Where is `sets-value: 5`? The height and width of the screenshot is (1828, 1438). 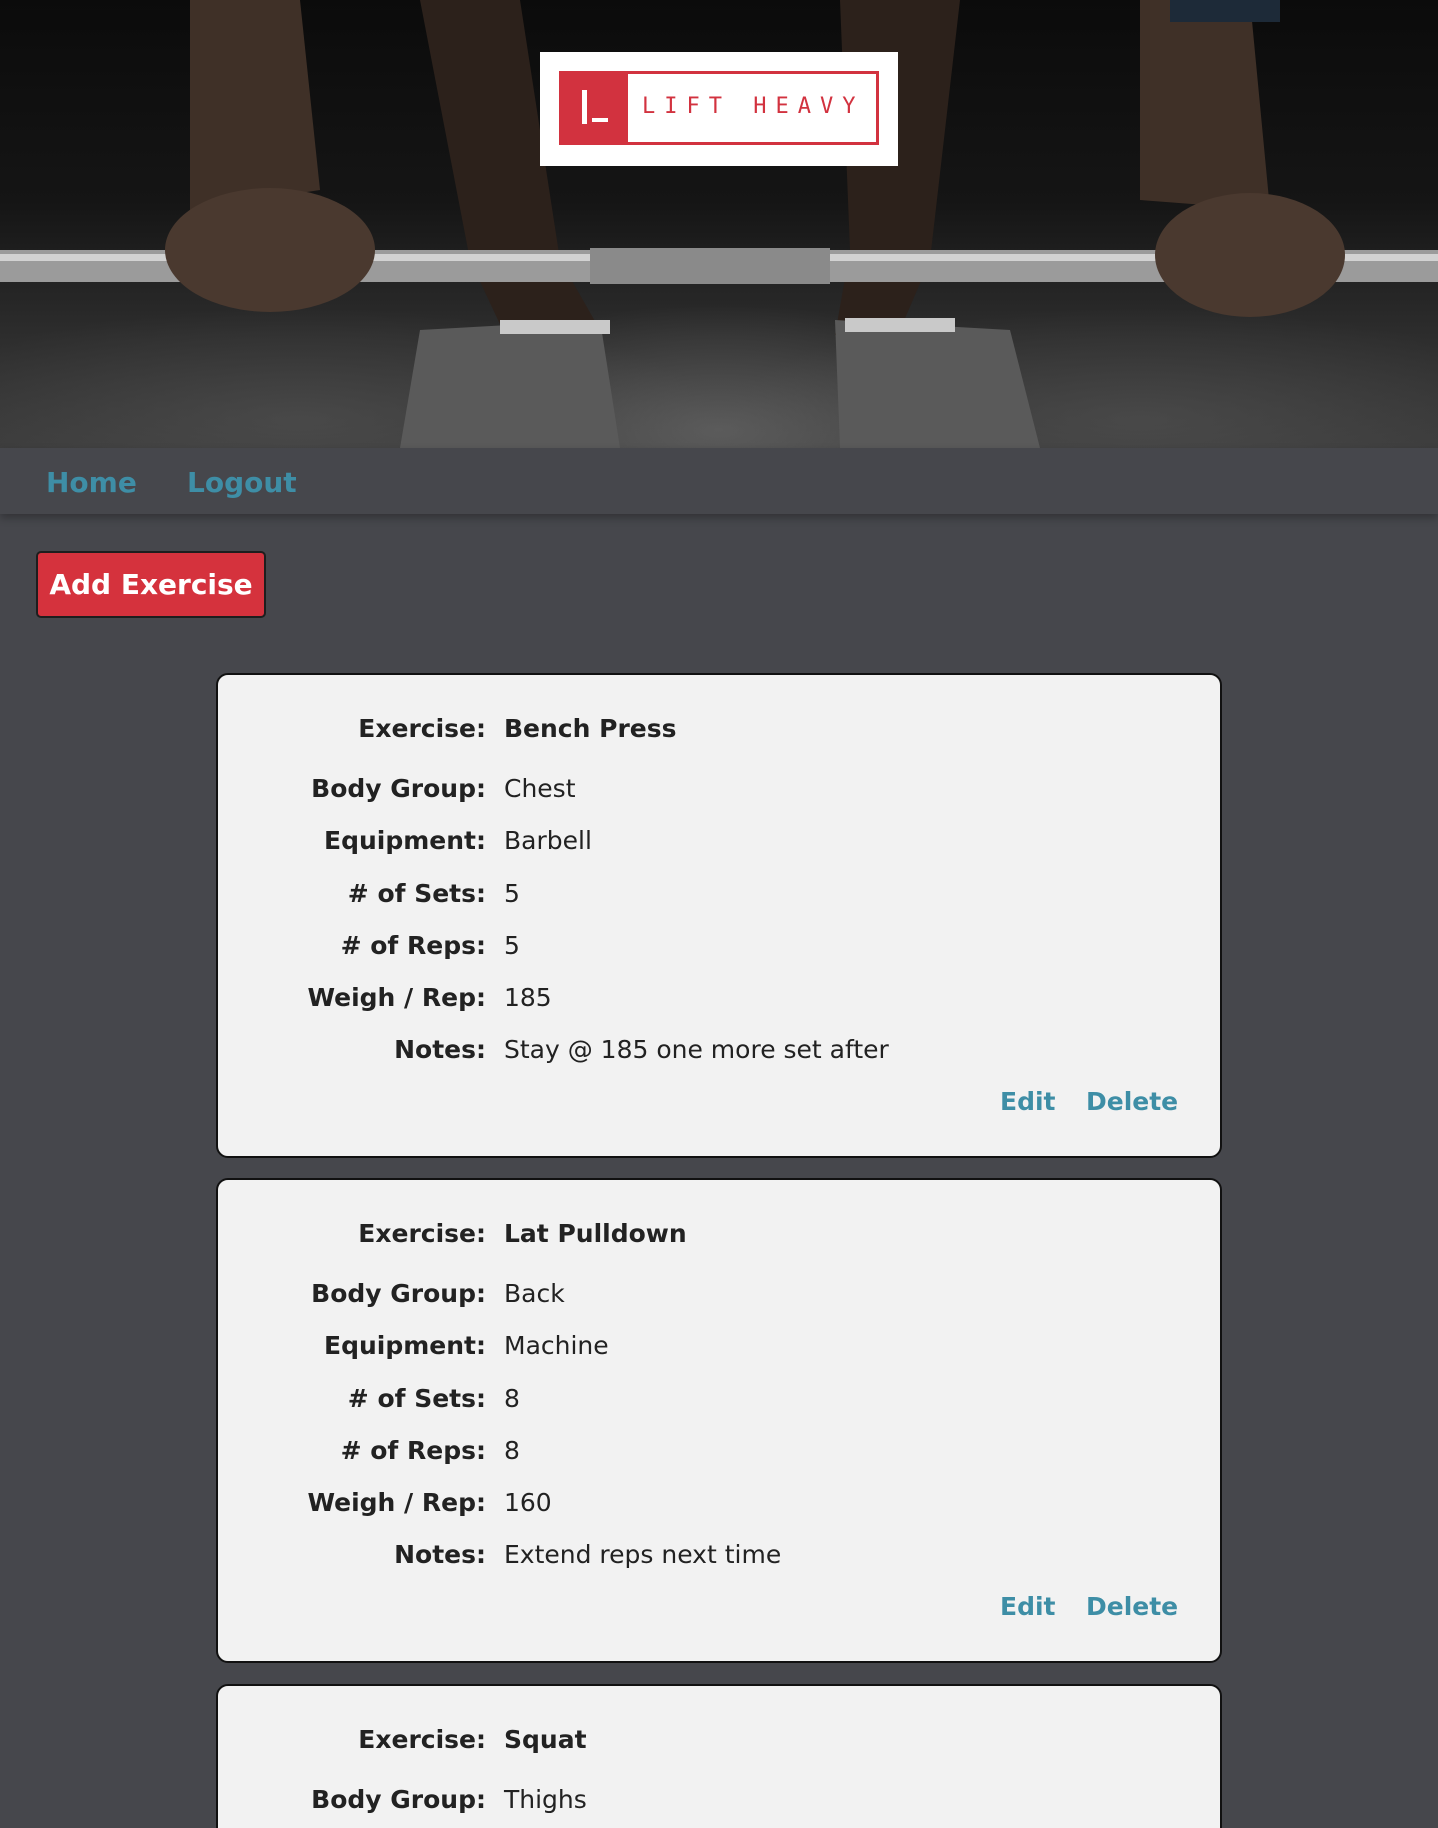 sets-value: 5 is located at coordinates (512, 893).